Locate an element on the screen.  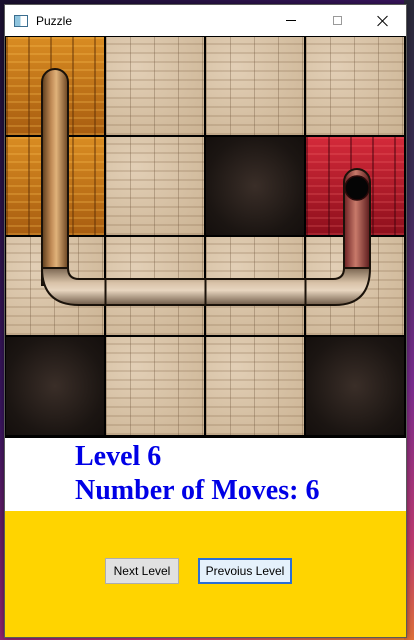
app-icon is located at coordinates (21, 20).